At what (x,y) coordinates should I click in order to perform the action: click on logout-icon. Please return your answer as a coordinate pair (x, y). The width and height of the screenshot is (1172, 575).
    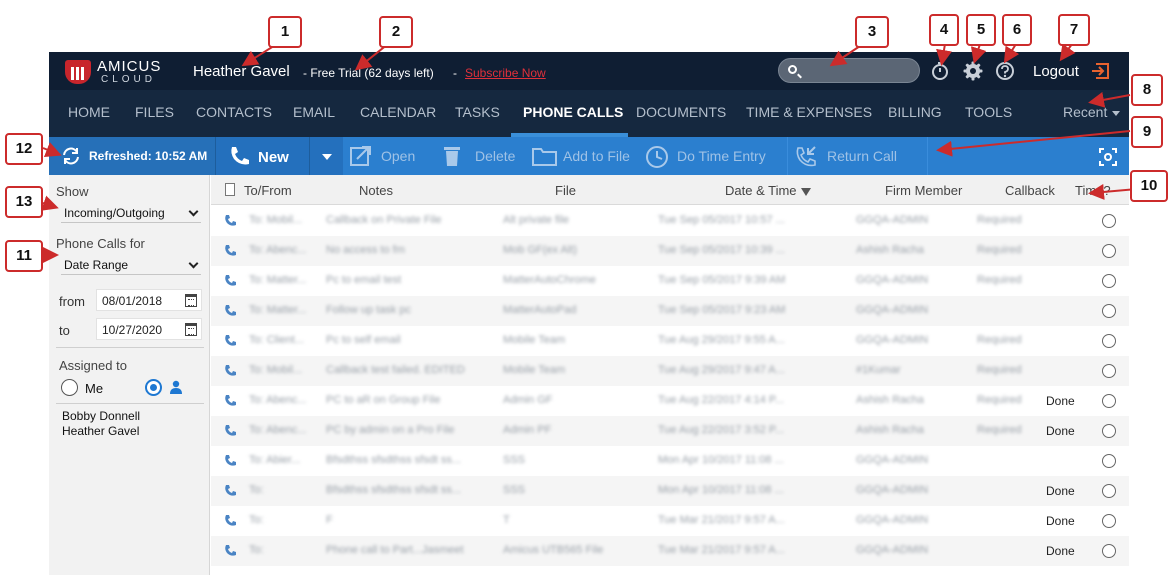
    Looking at the image, I should click on (1101, 71).